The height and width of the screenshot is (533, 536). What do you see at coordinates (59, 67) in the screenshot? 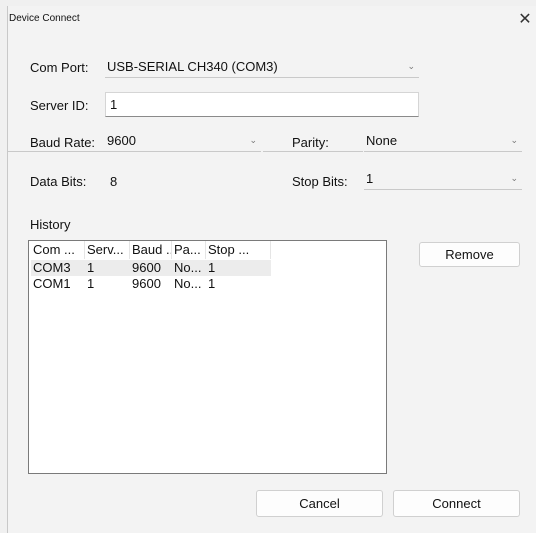
I see `com-port-label: Com Port:` at bounding box center [59, 67].